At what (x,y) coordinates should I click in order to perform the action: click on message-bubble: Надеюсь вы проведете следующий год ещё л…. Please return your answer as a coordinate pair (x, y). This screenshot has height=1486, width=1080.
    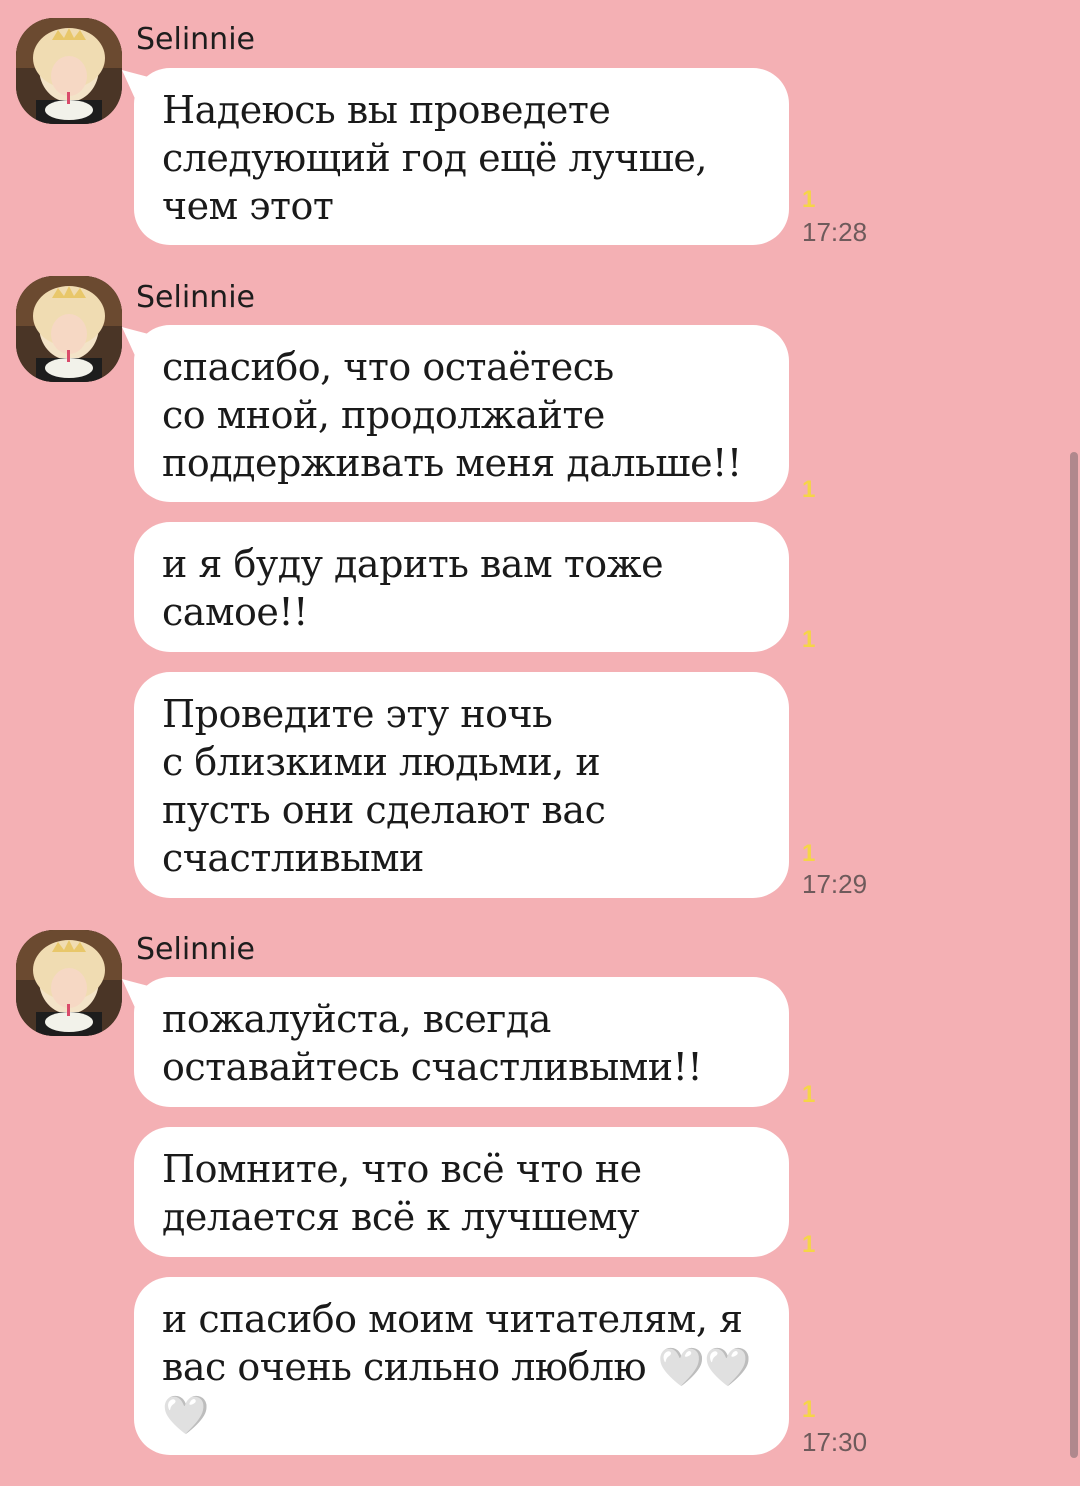
    Looking at the image, I should click on (461, 156).